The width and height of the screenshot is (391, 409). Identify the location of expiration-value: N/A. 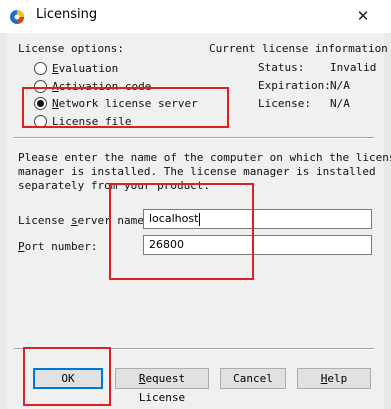
(340, 85).